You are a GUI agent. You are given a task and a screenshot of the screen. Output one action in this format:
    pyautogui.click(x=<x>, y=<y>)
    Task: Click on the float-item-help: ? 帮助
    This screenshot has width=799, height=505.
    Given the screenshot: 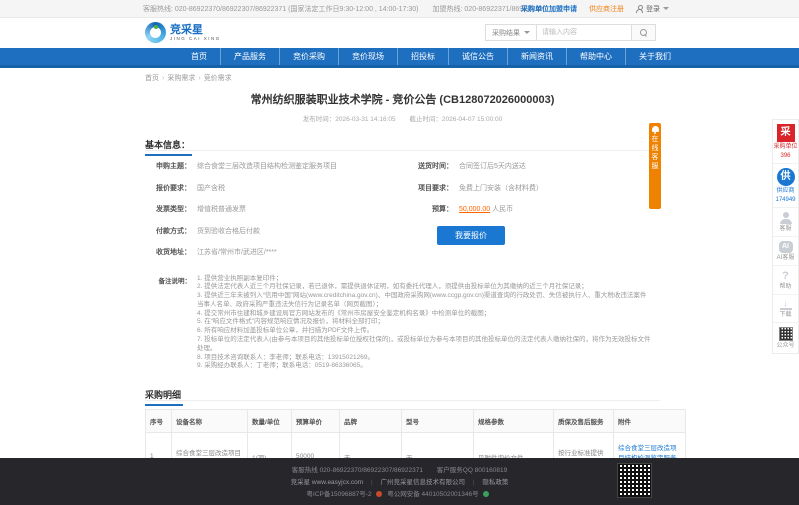 What is the action you would take?
    pyautogui.click(x=785, y=280)
    